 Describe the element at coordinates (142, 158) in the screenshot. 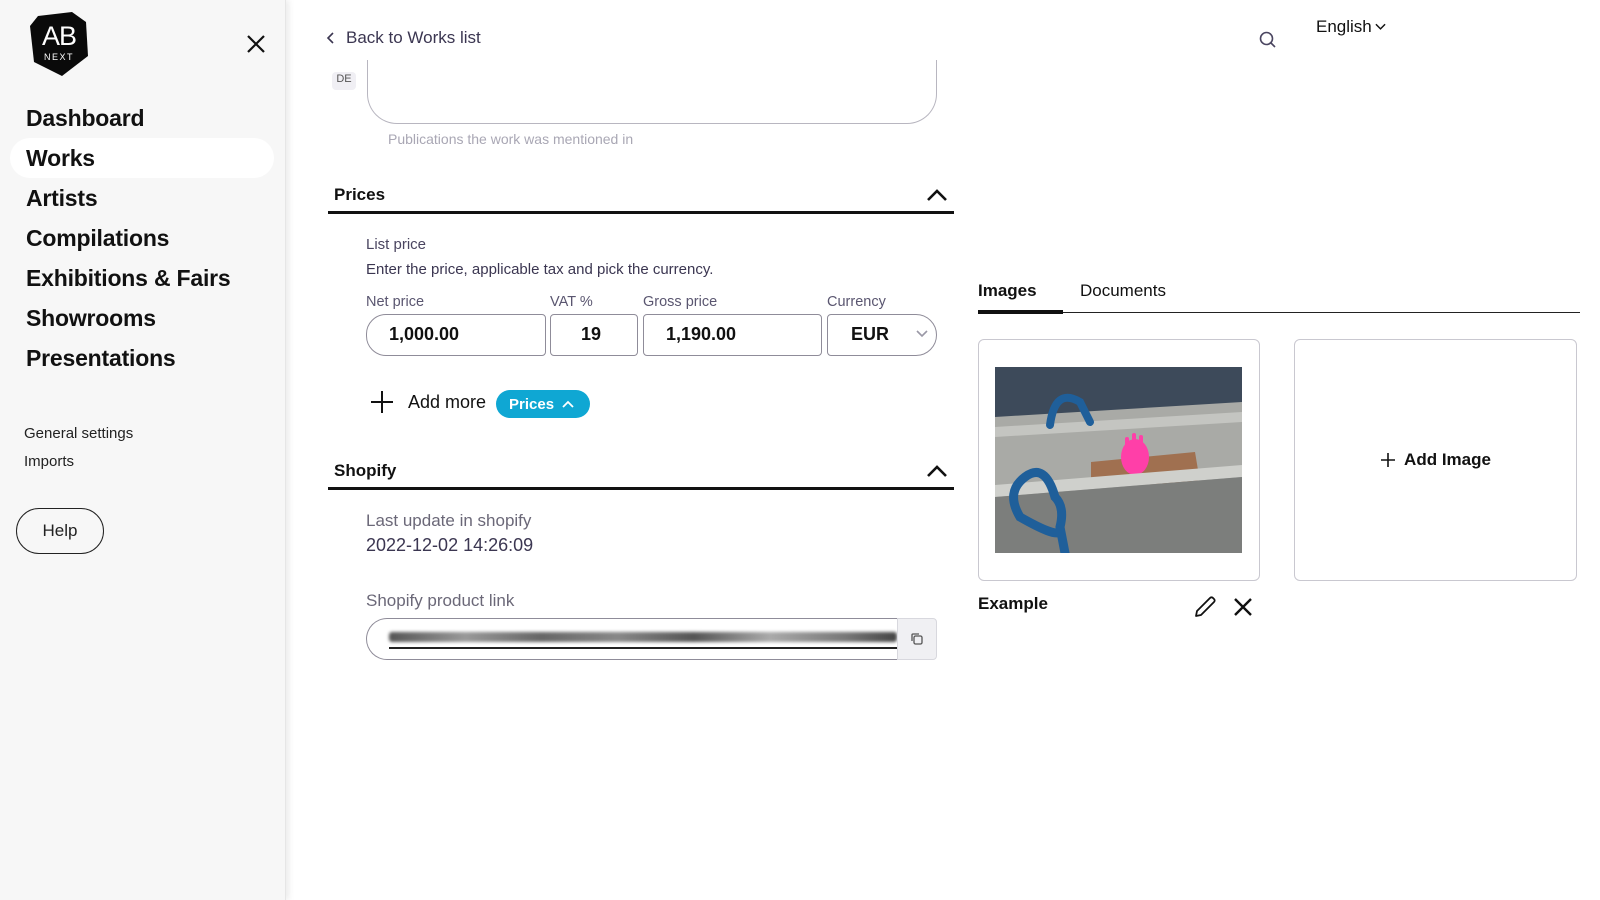

I see `nav-item-works: Works` at that location.